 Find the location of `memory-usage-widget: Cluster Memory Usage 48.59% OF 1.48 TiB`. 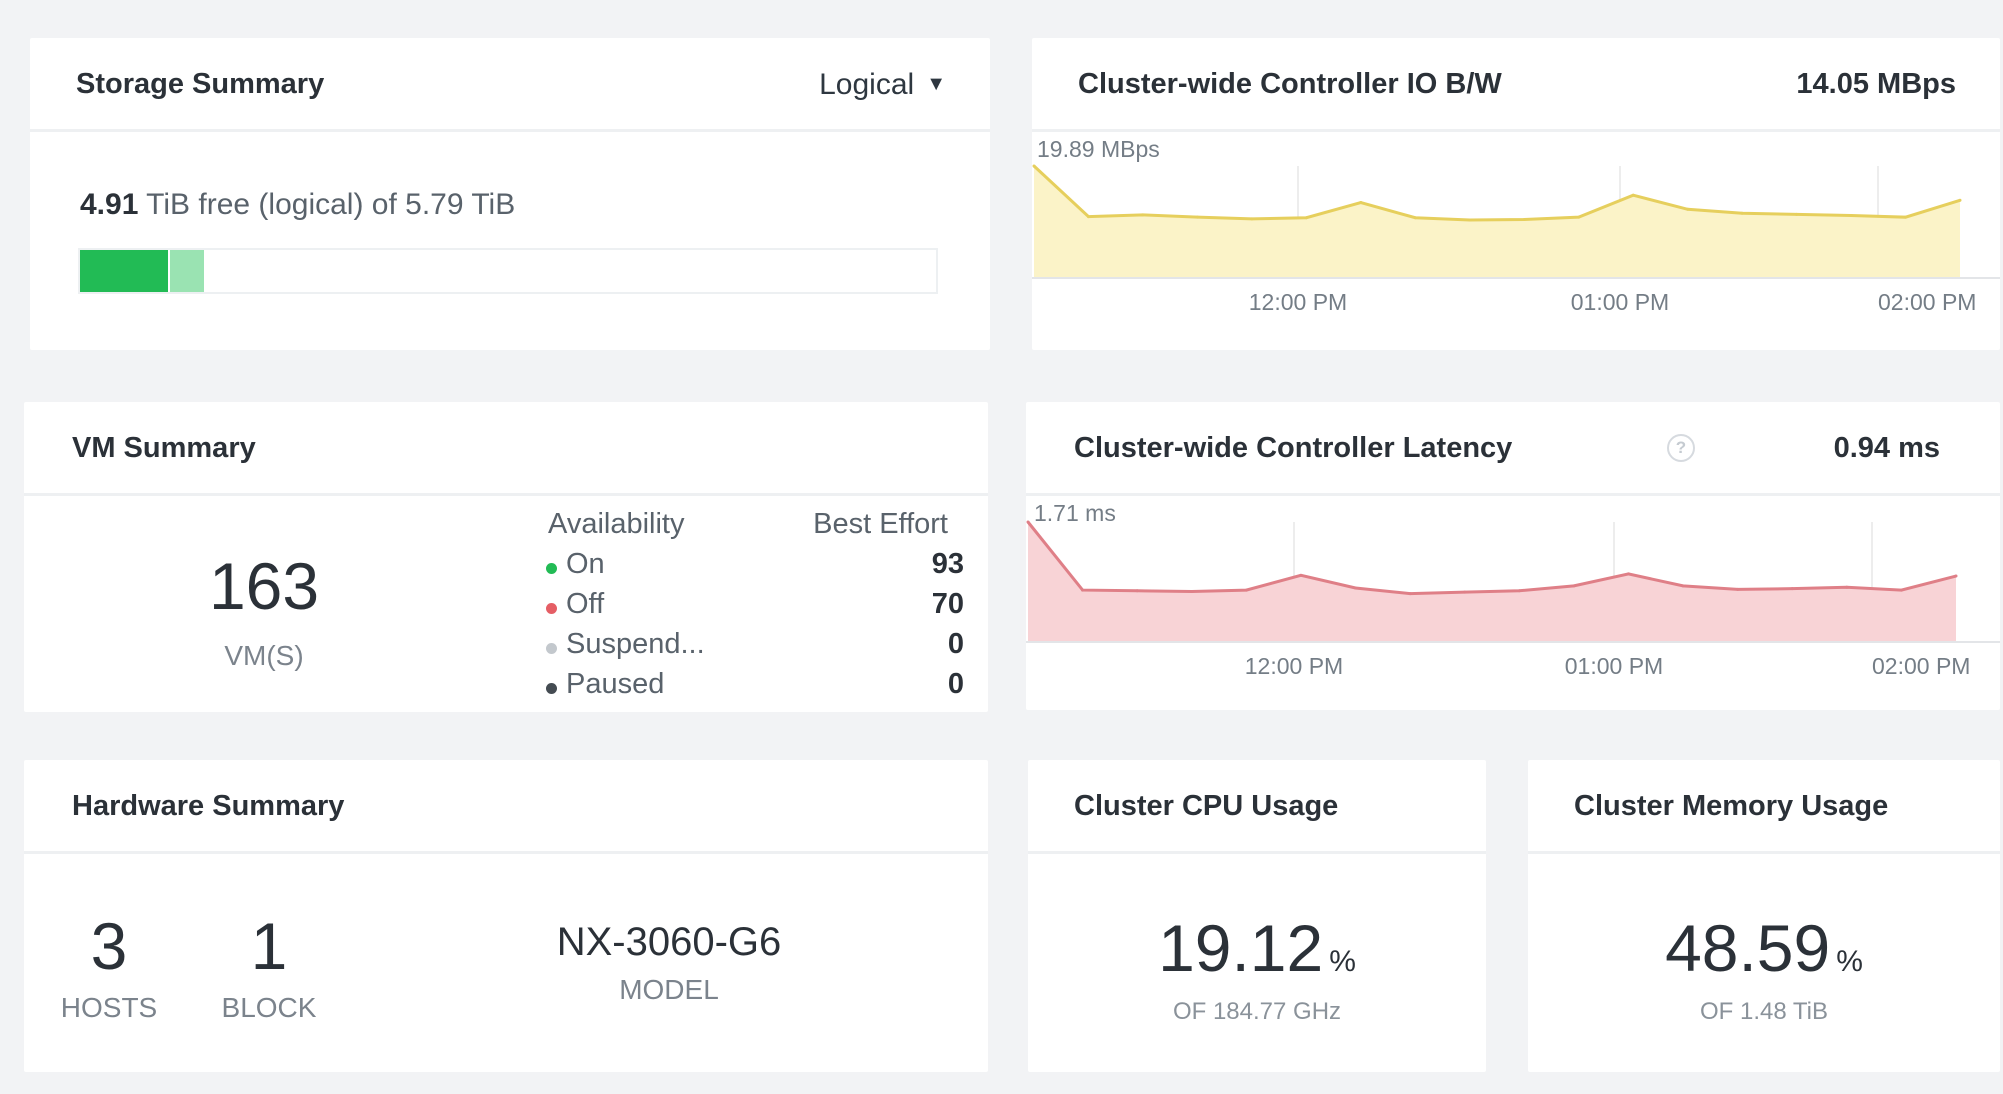

memory-usage-widget: Cluster Memory Usage 48.59% OF 1.48 TiB is located at coordinates (1764, 916).